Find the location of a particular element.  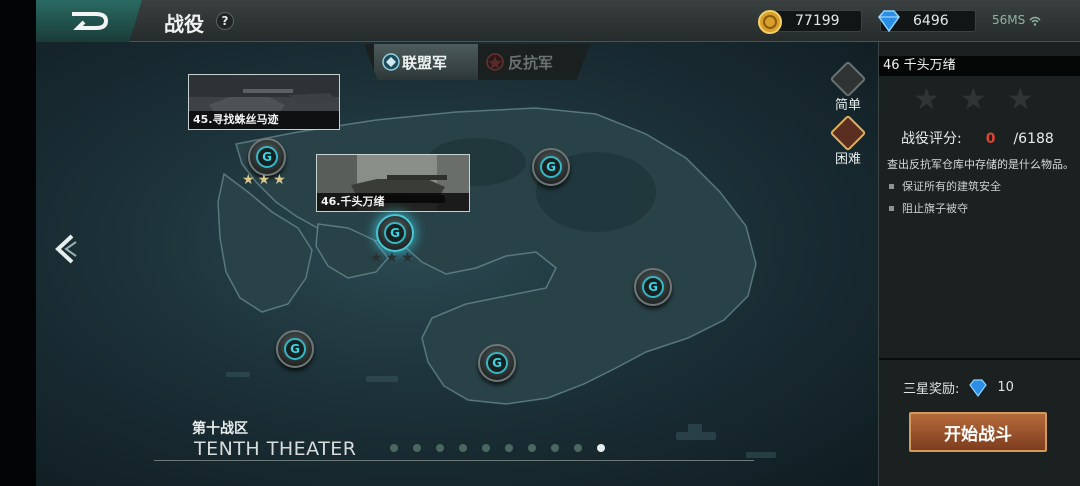

screen-edge is located at coordinates (18, 243).